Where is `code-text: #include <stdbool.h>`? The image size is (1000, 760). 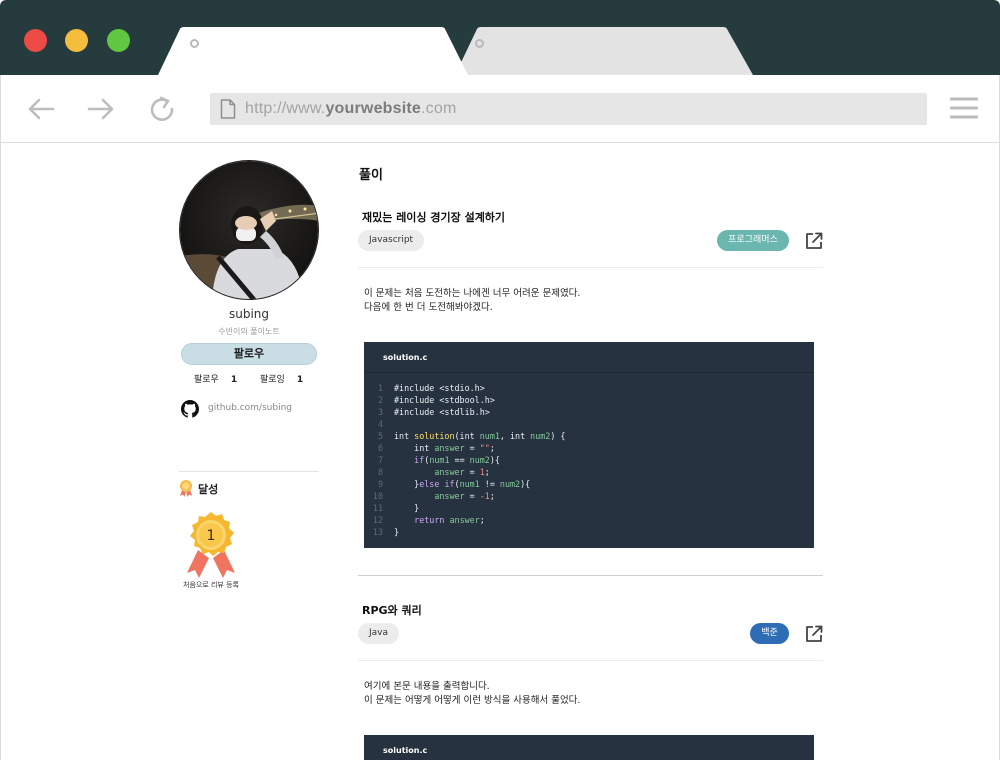
code-text: #include <stdbool.h> is located at coordinates (444, 400).